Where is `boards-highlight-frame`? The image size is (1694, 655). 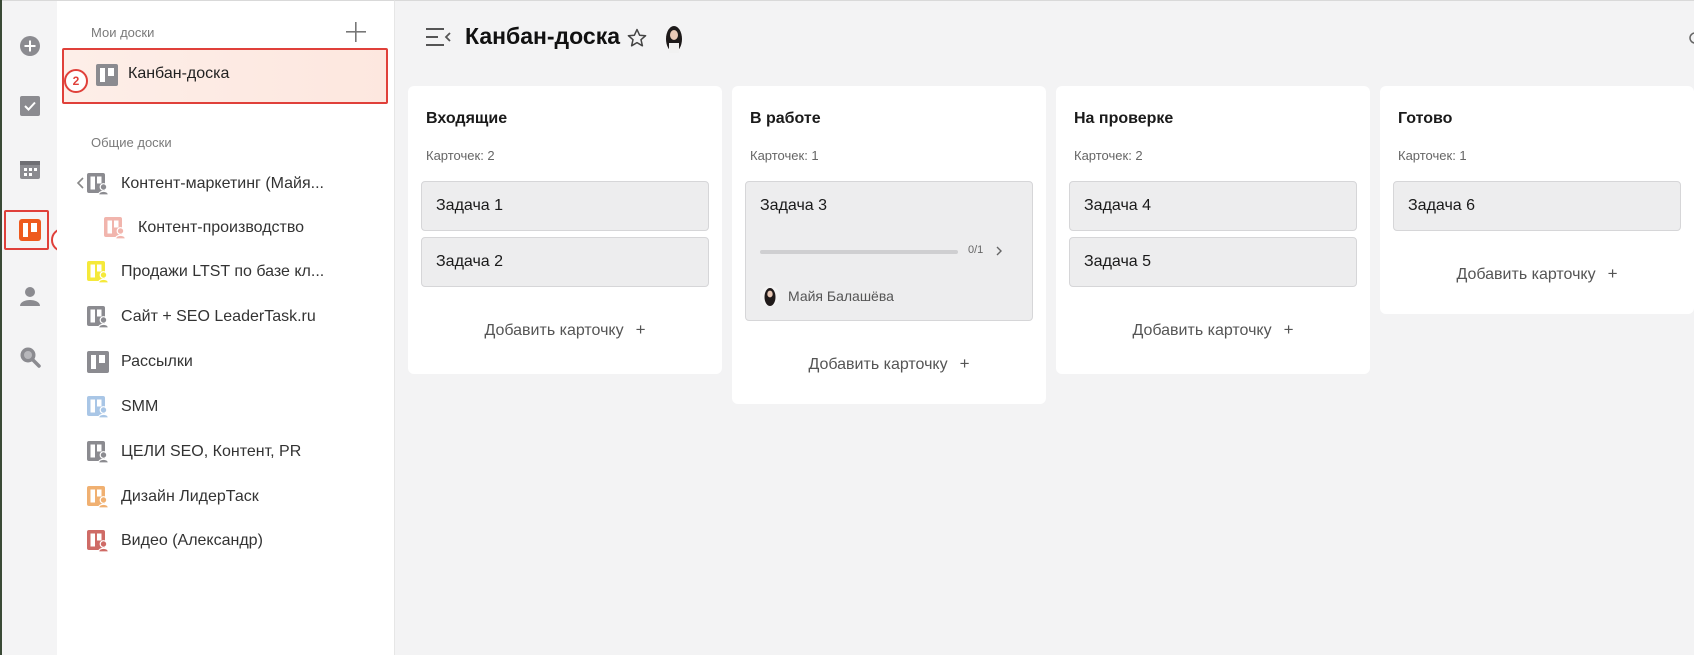
boards-highlight-frame is located at coordinates (26, 230).